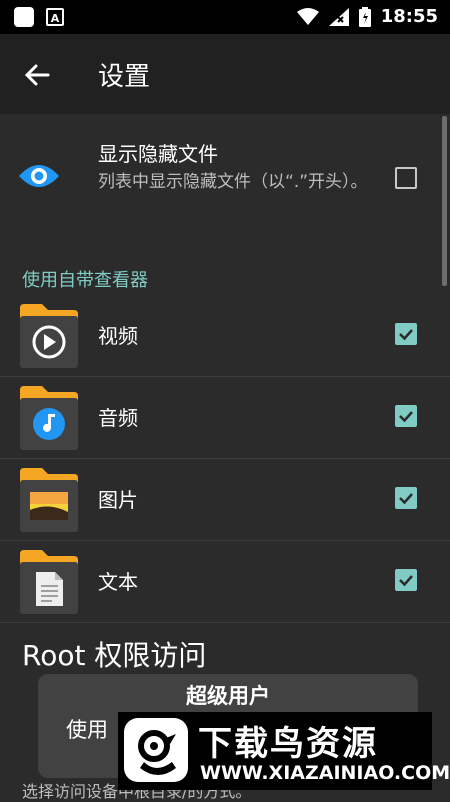  I want to click on viewer-row-video: 视频, so click(225, 335).